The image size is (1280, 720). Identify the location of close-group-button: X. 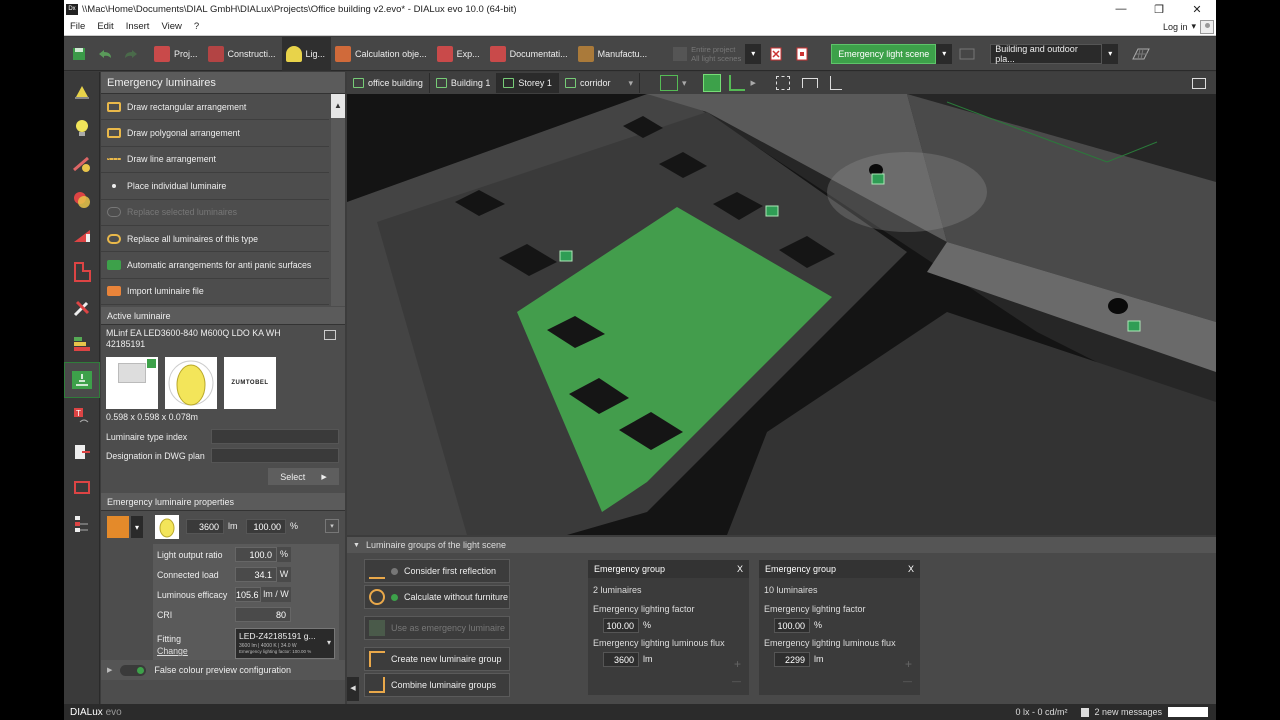
(911, 569).